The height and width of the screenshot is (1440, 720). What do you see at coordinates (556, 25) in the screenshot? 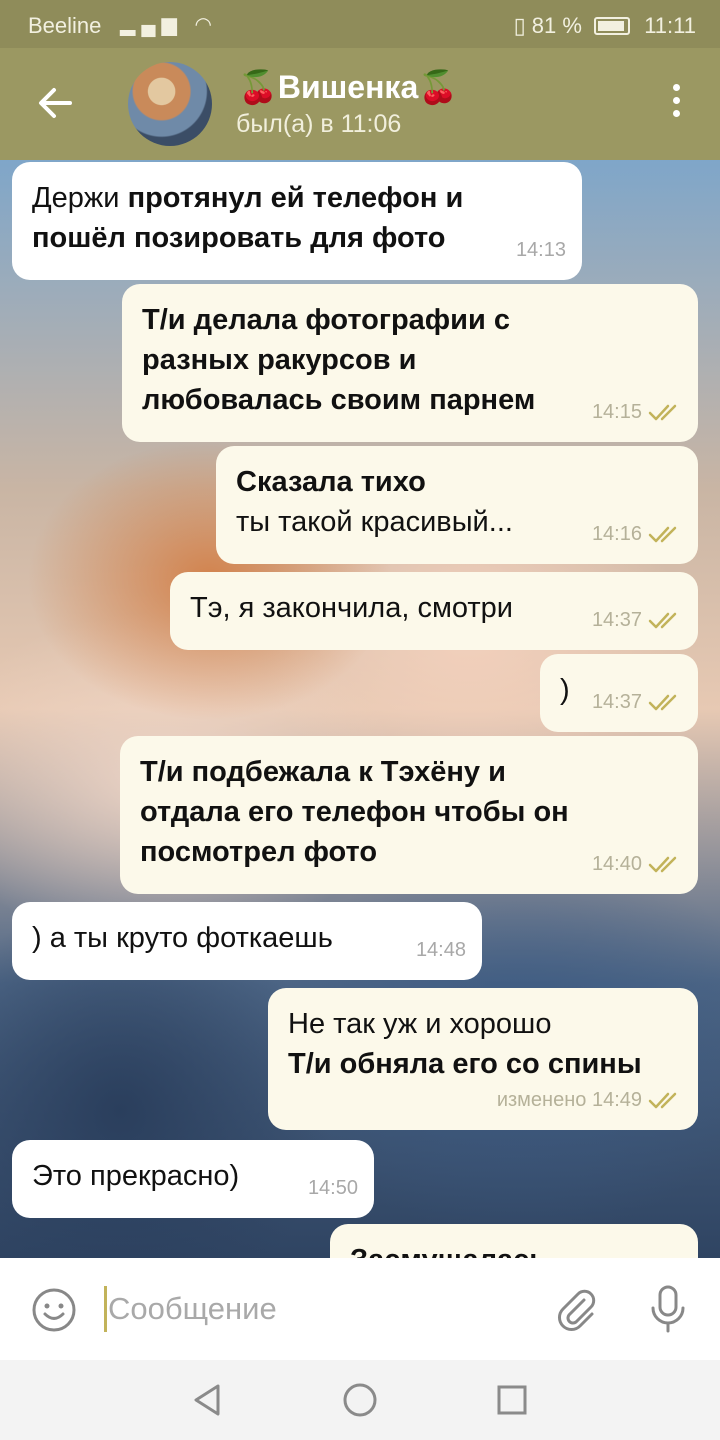
I see `battery-percent: 81 %` at bounding box center [556, 25].